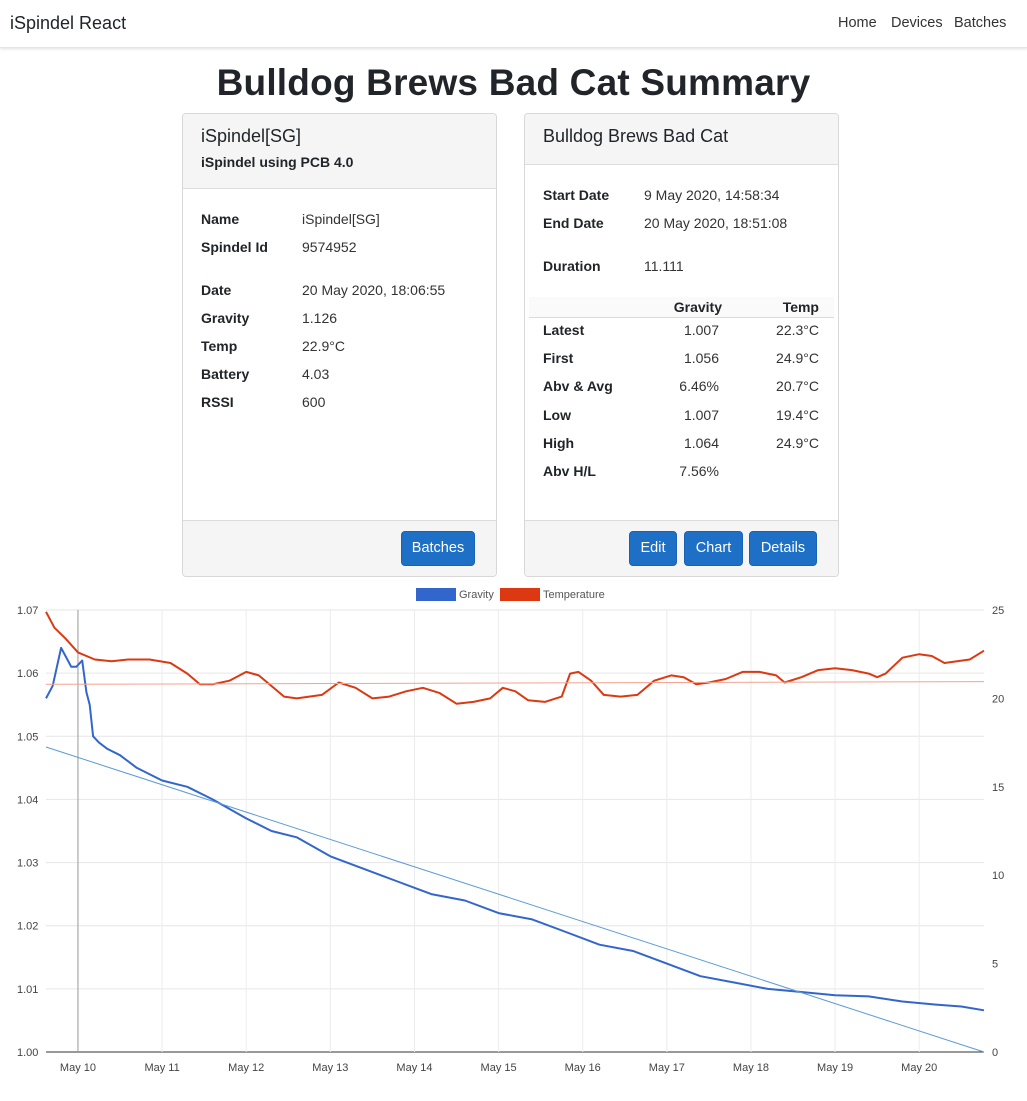 The height and width of the screenshot is (1101, 1027). Describe the element at coordinates (636, 136) in the screenshot. I see `batch-card-title: Bulldog Brews Bad Cat` at that location.